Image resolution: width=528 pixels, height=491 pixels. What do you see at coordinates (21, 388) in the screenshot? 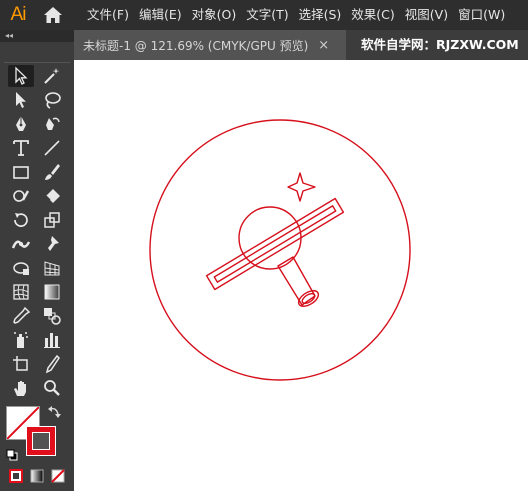
I see `hand-icon` at bounding box center [21, 388].